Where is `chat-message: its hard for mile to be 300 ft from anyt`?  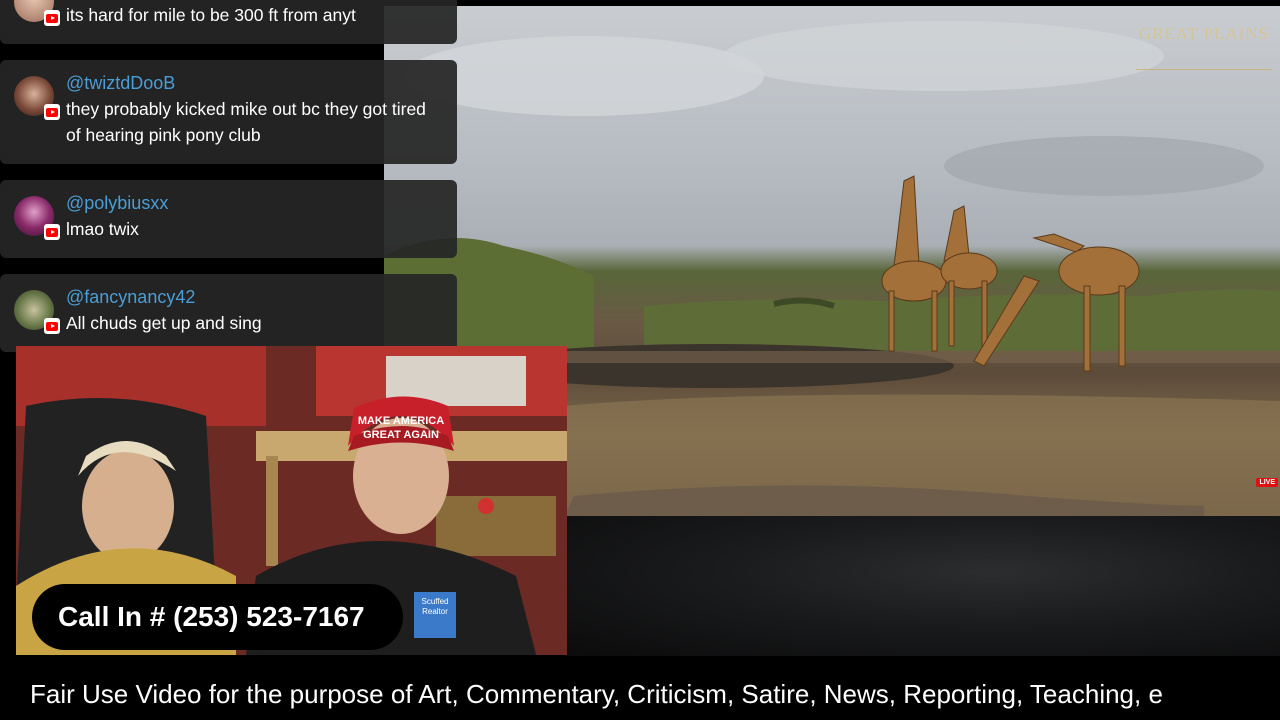 chat-message: its hard for mile to be 300 ft from anyt is located at coordinates (228, 22).